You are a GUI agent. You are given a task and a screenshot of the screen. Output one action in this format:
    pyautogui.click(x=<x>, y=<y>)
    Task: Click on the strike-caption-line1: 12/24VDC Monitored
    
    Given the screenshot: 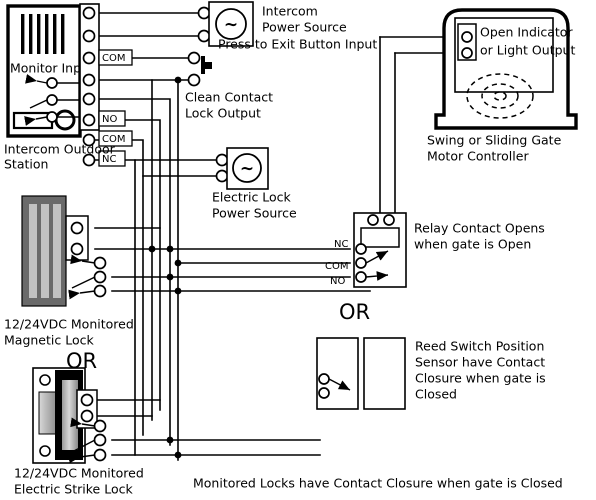 What is the action you would take?
    pyautogui.click(x=79, y=473)
    